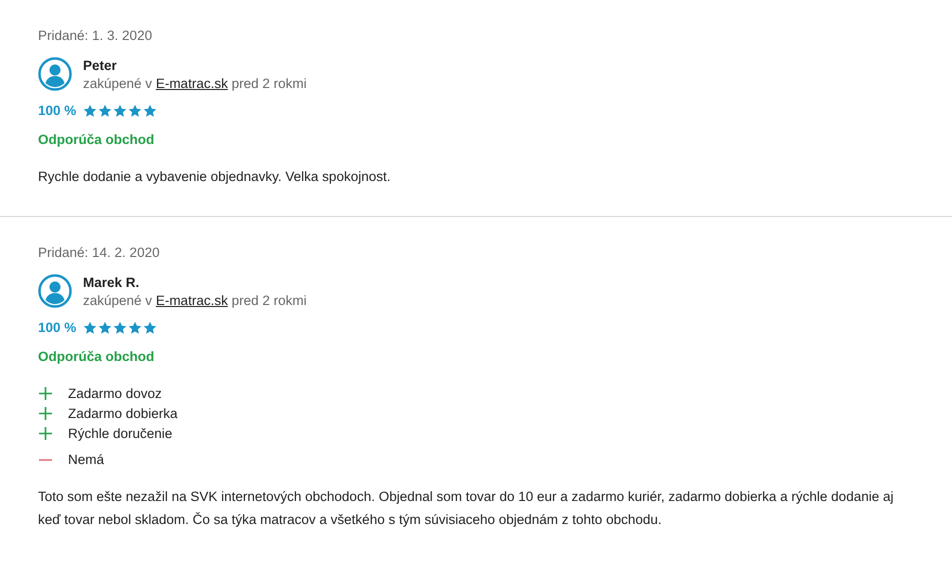 The width and height of the screenshot is (952, 584). Describe the element at coordinates (215, 177) in the screenshot. I see `review-text: Rychle dodanie a vybavenie objednavky. Velka spokojnost.` at that location.